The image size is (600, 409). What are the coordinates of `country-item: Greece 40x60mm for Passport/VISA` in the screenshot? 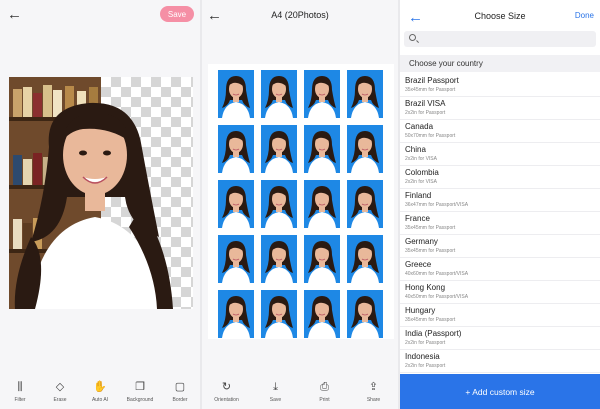 It's located at (500, 269).